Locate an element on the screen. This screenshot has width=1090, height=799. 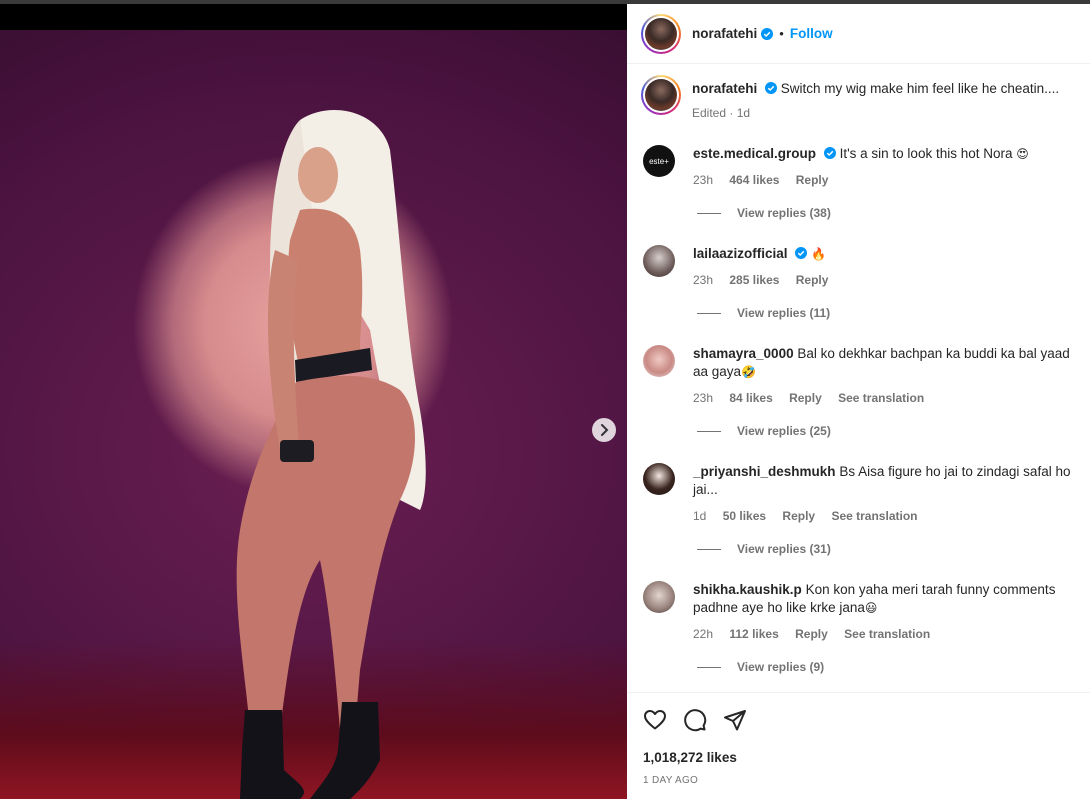
post-header: norafatehi • Follow is located at coordinates (858, 34).